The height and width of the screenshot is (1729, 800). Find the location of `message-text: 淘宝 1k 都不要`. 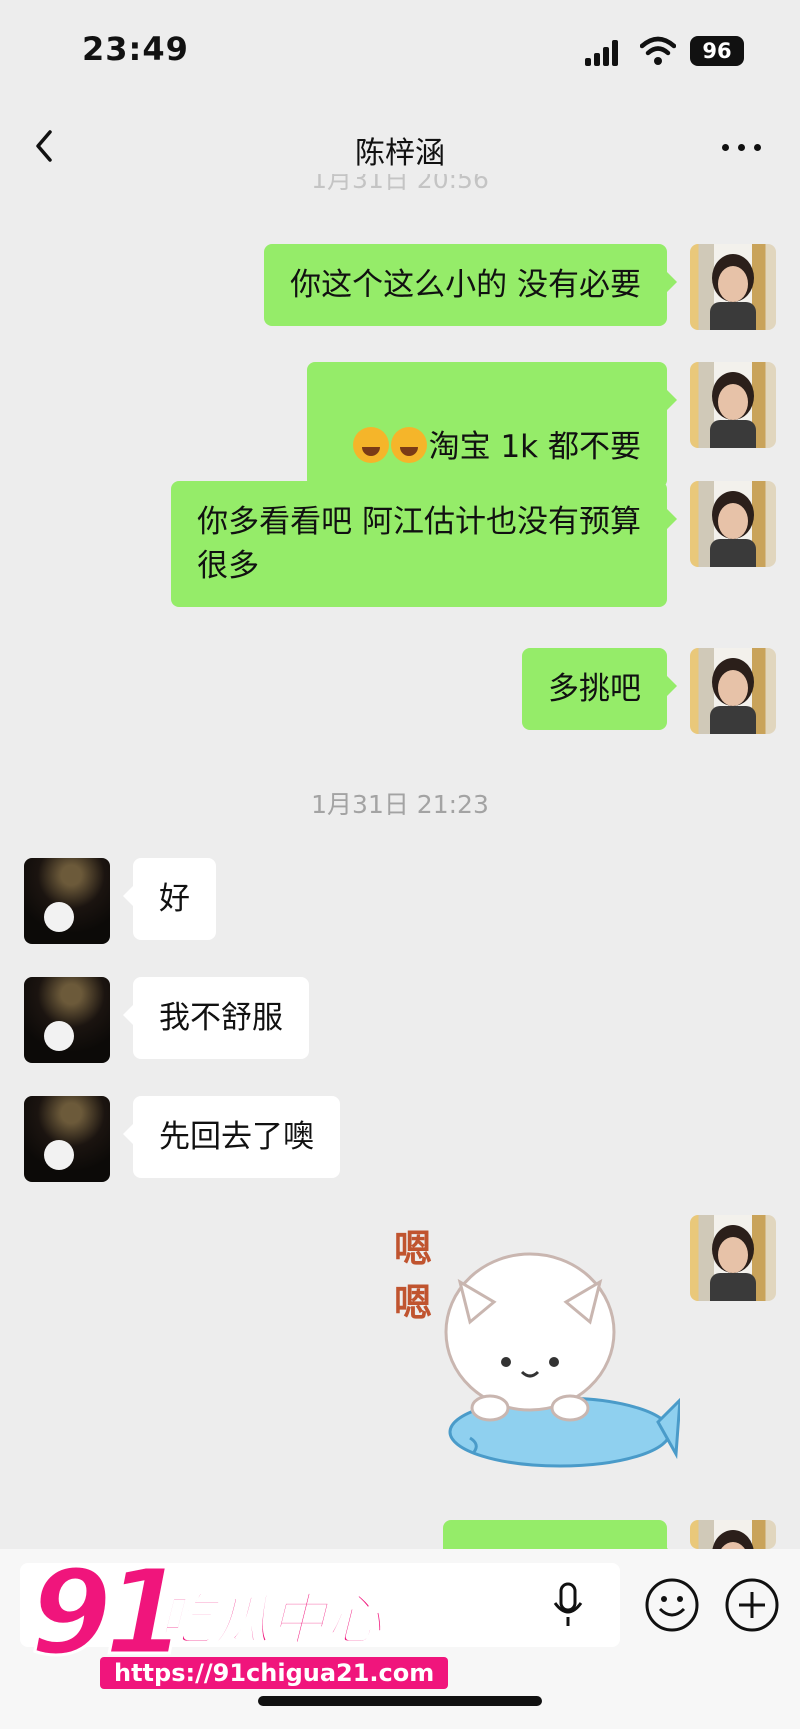

message-text: 淘宝 1k 都不要 is located at coordinates (534, 447).